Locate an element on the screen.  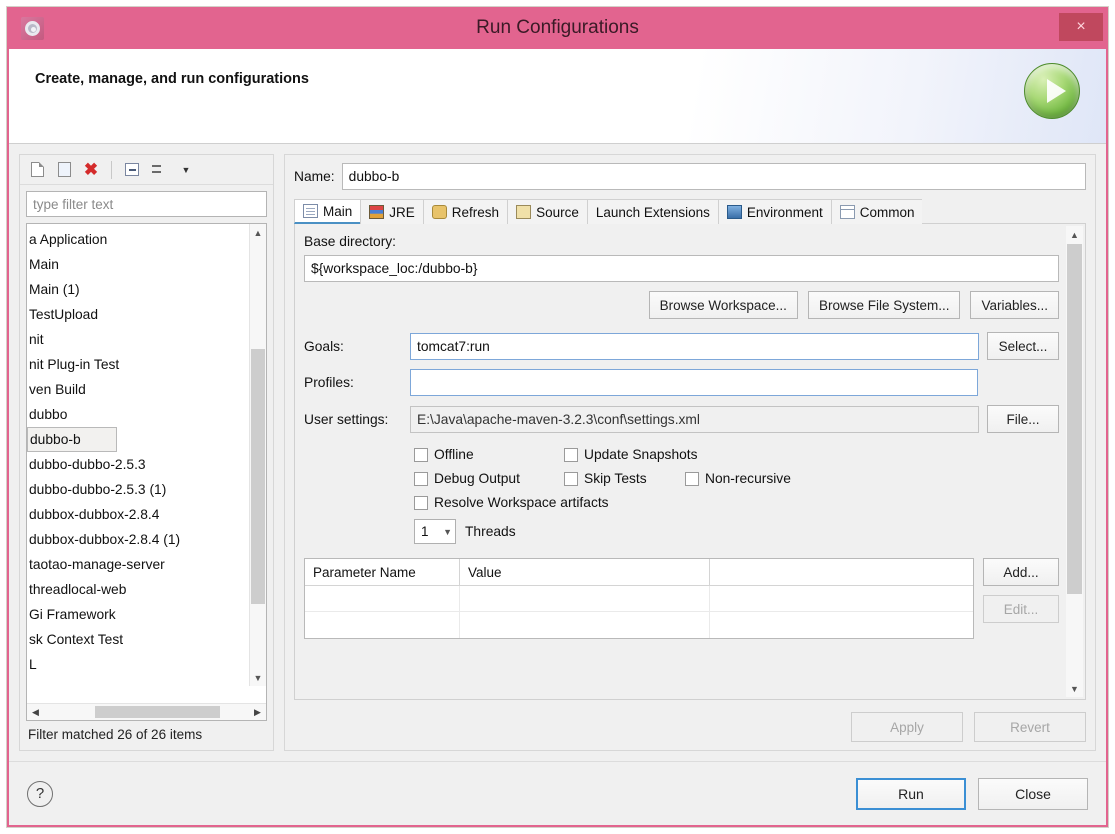
run-play-icon is located at coordinates (1052, 91).